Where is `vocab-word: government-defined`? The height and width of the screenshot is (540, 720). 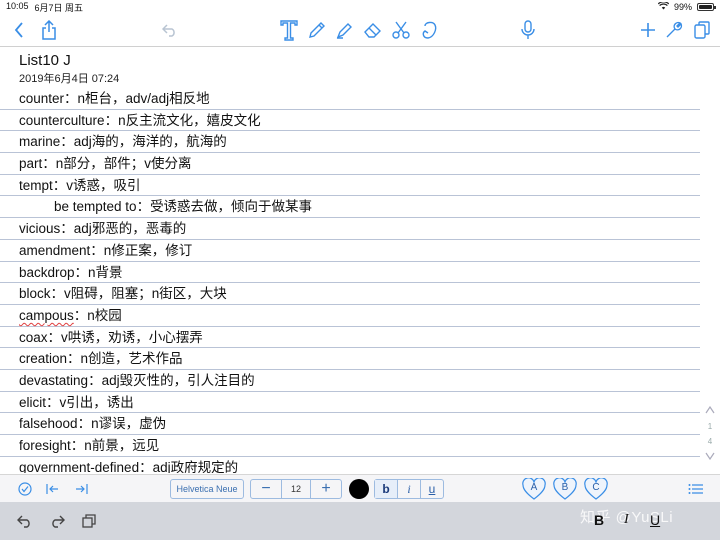
vocab-word: government-defined is located at coordinates (79, 466).